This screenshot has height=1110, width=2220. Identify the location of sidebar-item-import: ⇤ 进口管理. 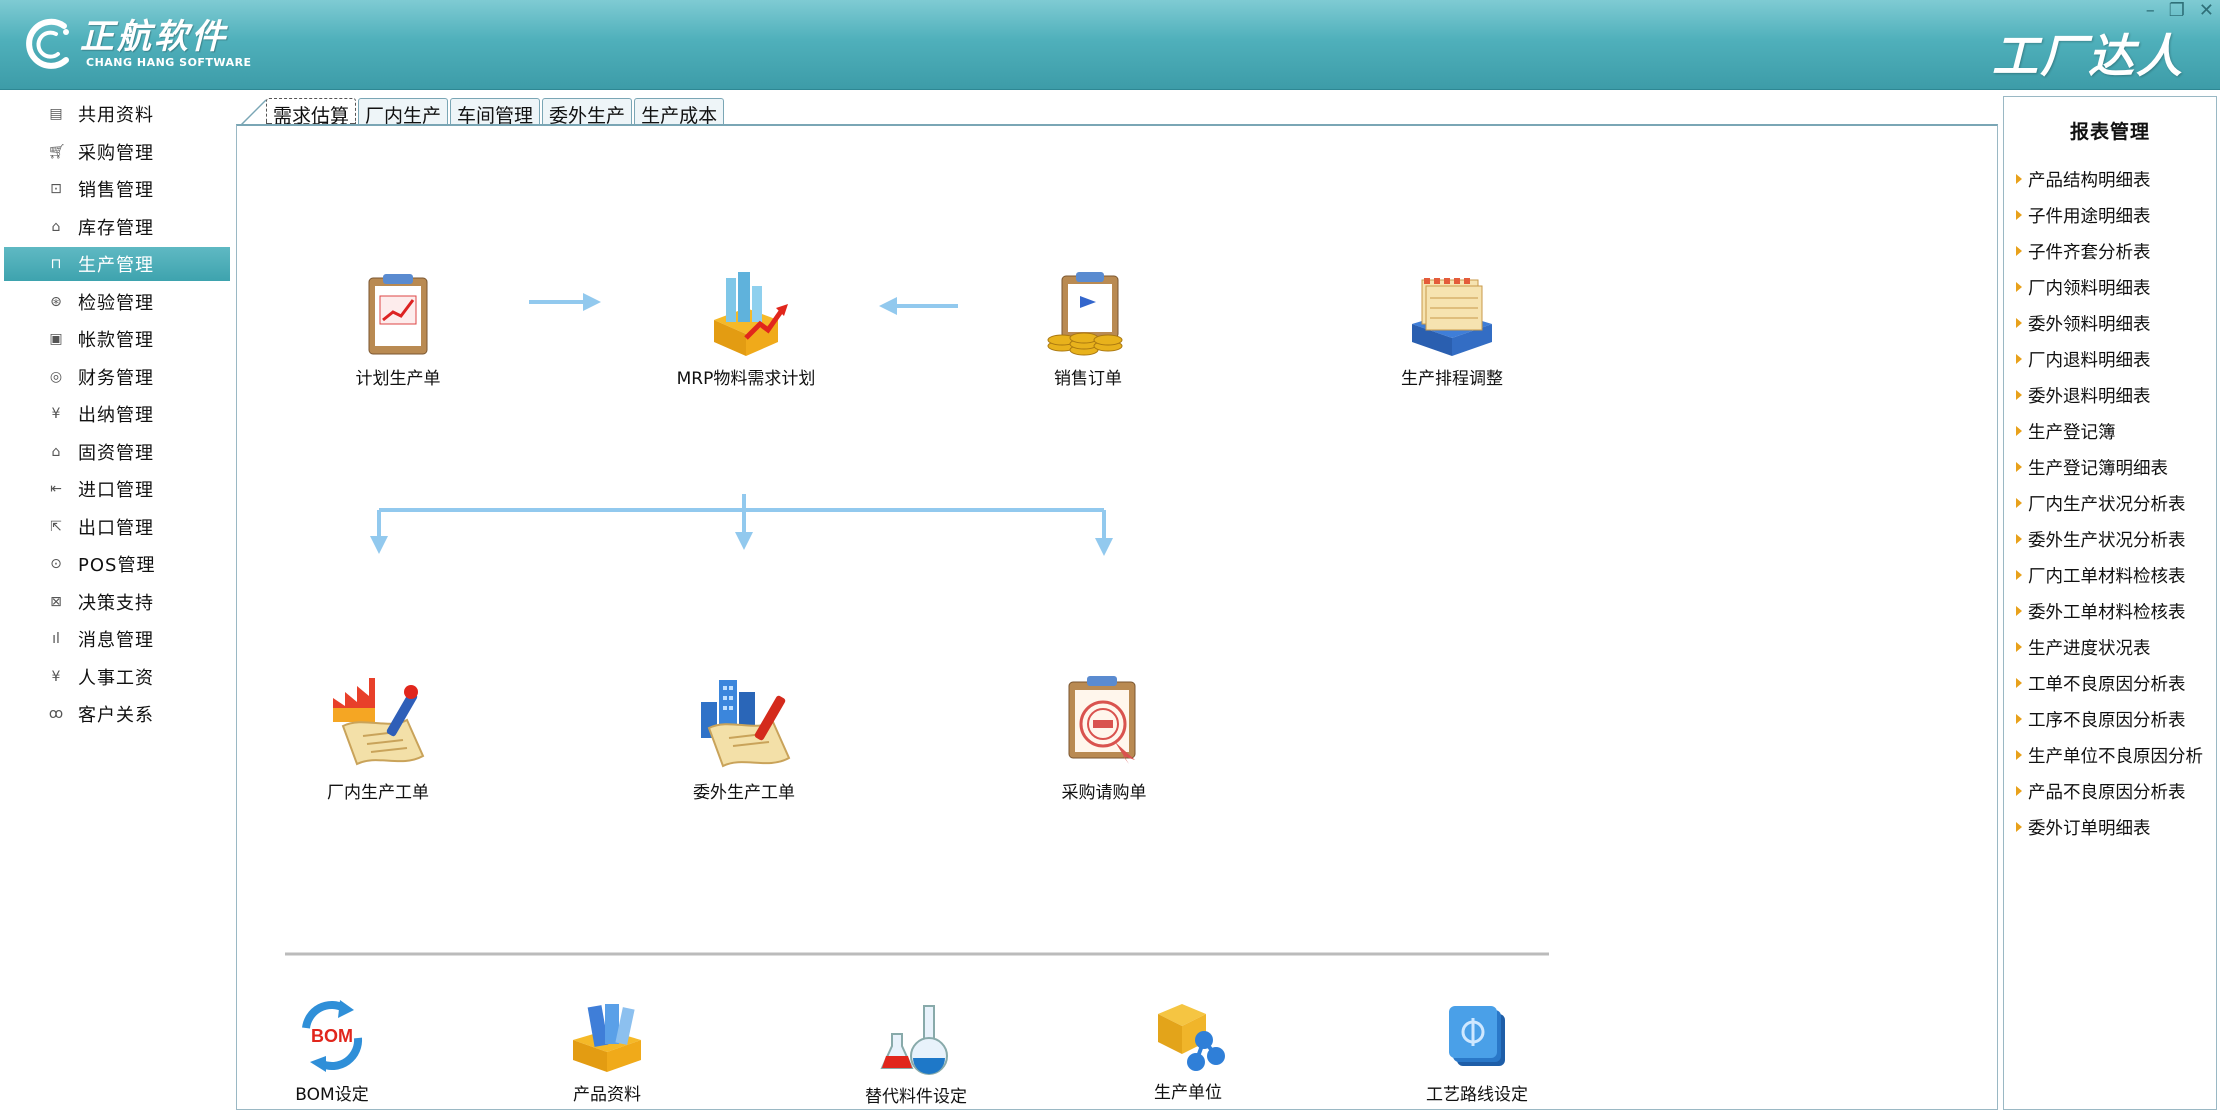
(117, 489).